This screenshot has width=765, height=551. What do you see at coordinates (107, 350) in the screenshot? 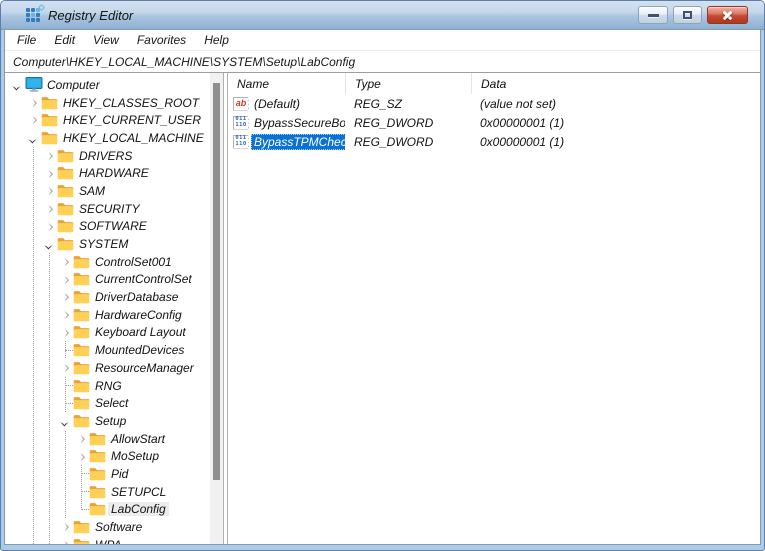
I see `tree-item-mounteddevices: MountedDevices` at bounding box center [107, 350].